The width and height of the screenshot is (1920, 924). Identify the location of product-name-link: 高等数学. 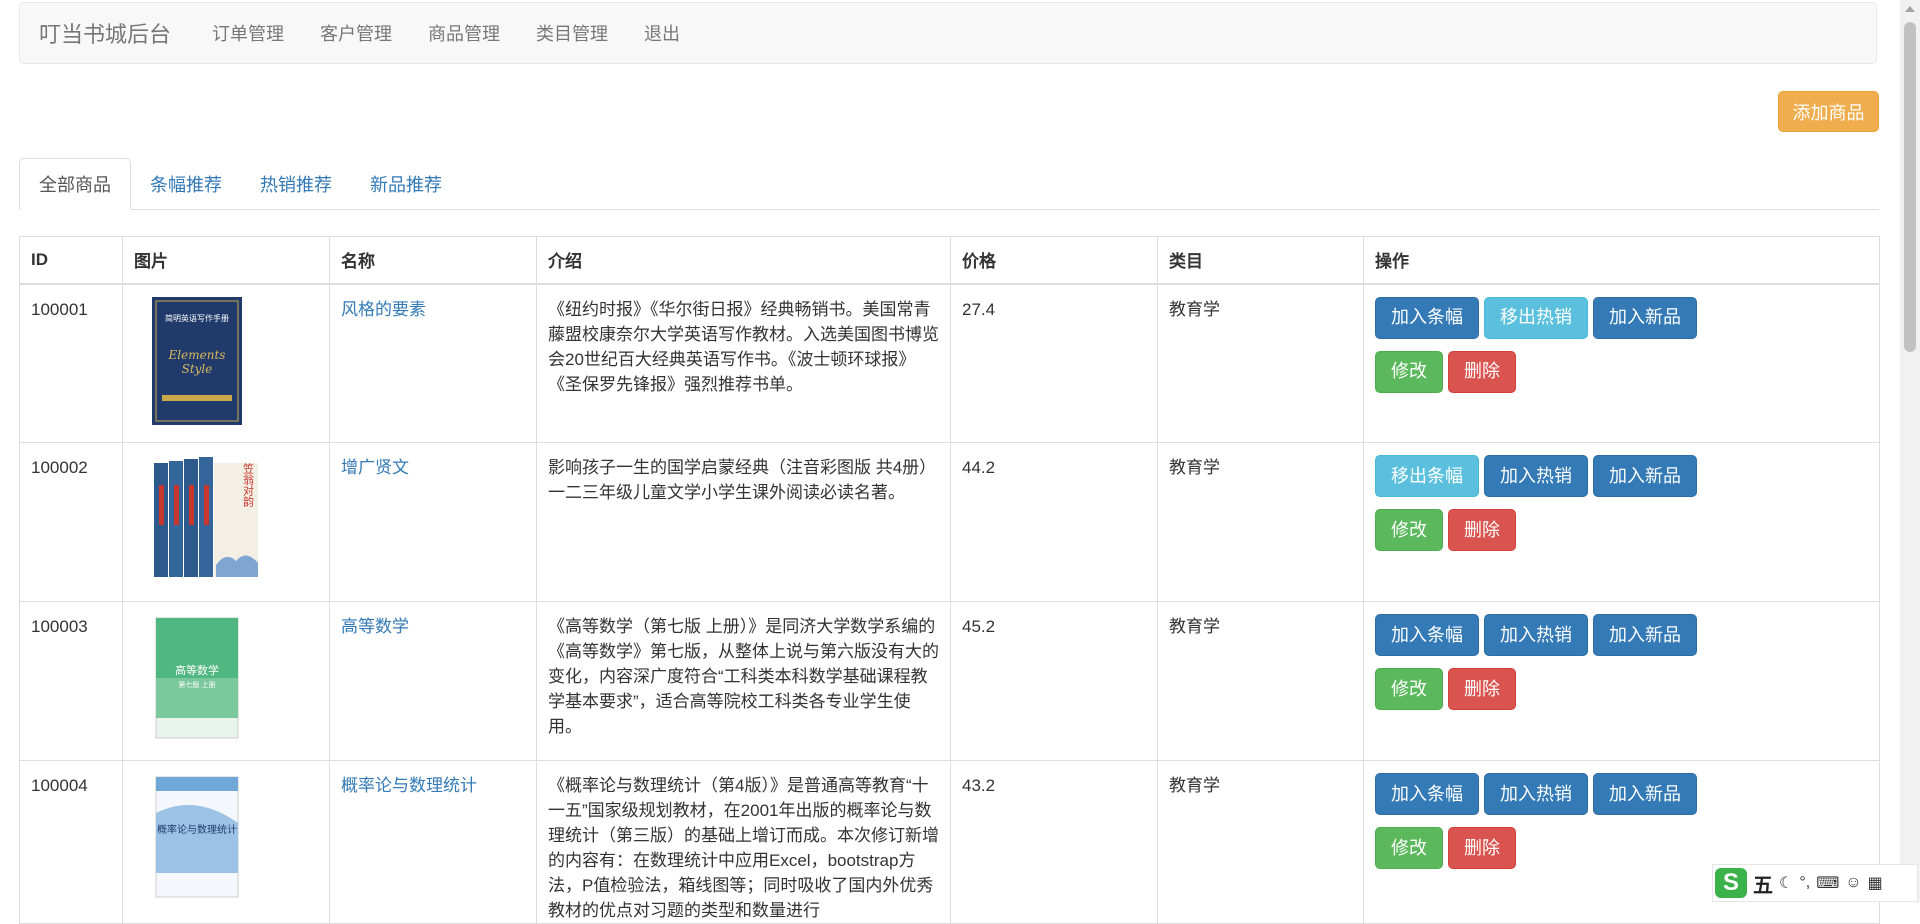
(375, 626).